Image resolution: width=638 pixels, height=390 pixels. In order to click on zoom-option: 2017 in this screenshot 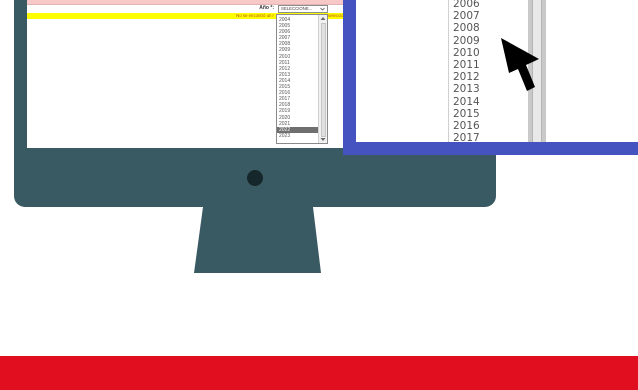, I will do `click(464, 137)`.